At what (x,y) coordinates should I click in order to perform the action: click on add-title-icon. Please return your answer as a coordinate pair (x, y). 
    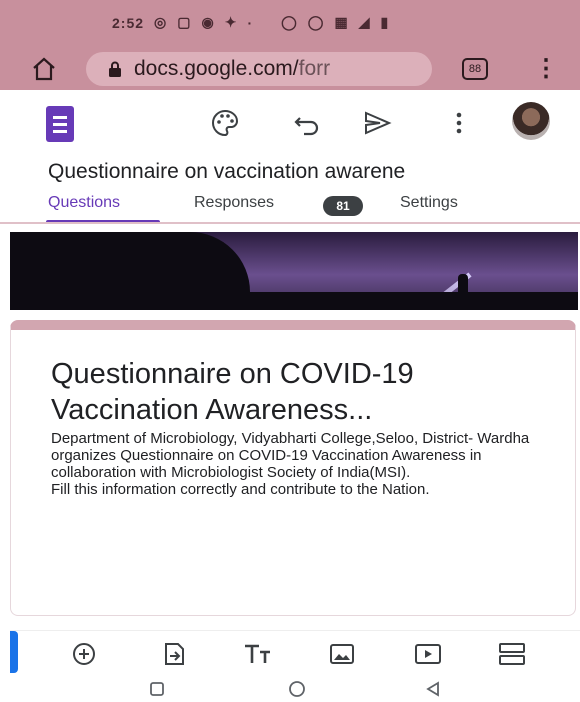
    Looking at the image, I should click on (258, 654).